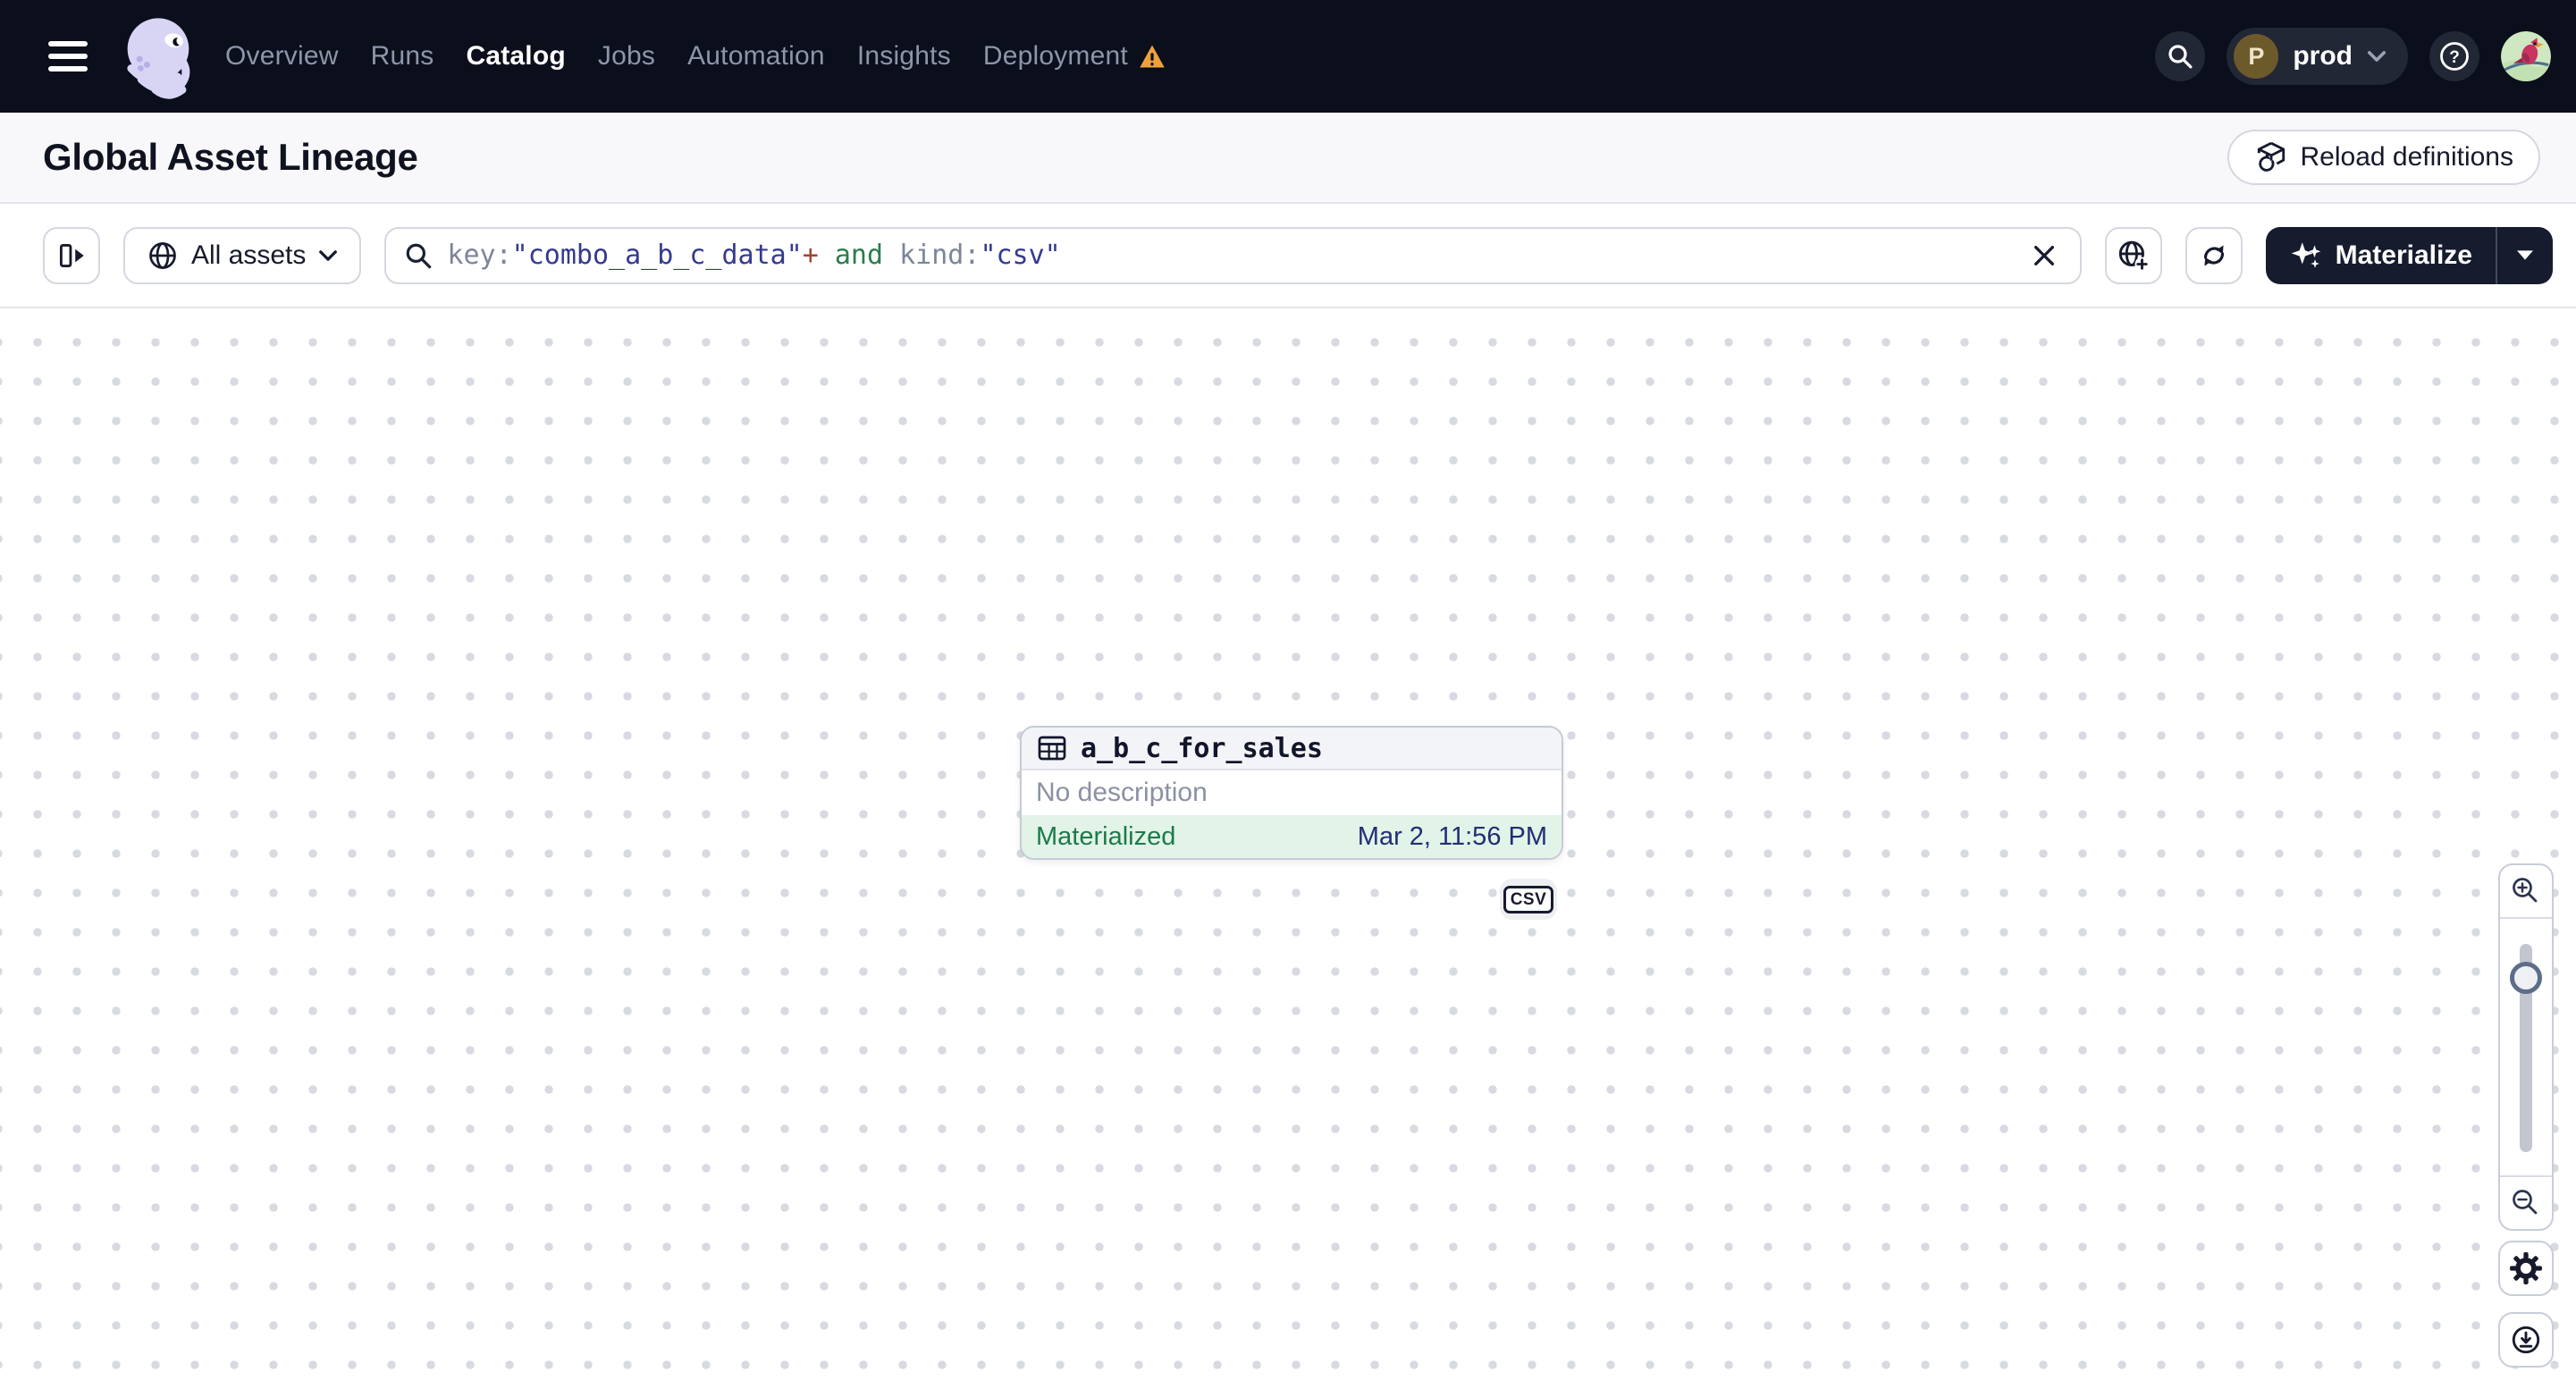 Image resolution: width=2576 pixels, height=1389 pixels. I want to click on query-value-token: "csv", so click(1021, 255).